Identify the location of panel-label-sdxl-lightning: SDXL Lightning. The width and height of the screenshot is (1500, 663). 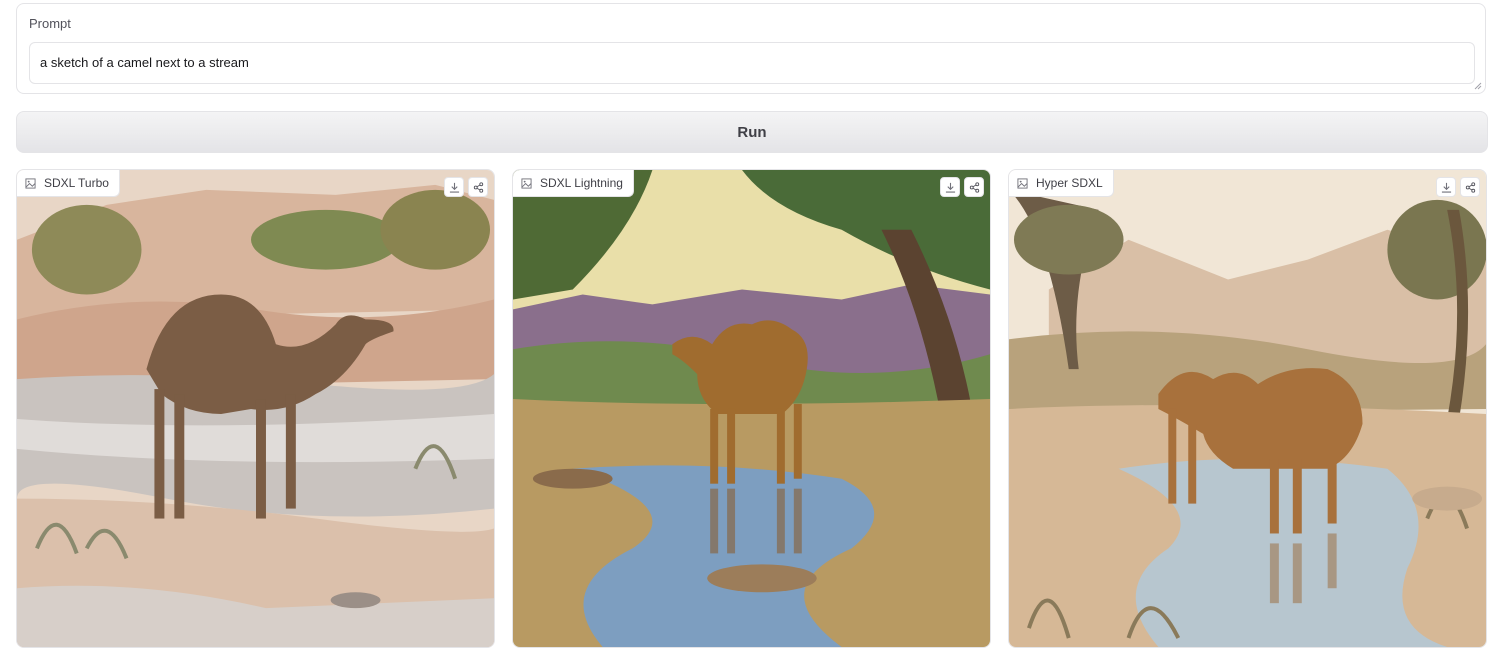
(573, 183).